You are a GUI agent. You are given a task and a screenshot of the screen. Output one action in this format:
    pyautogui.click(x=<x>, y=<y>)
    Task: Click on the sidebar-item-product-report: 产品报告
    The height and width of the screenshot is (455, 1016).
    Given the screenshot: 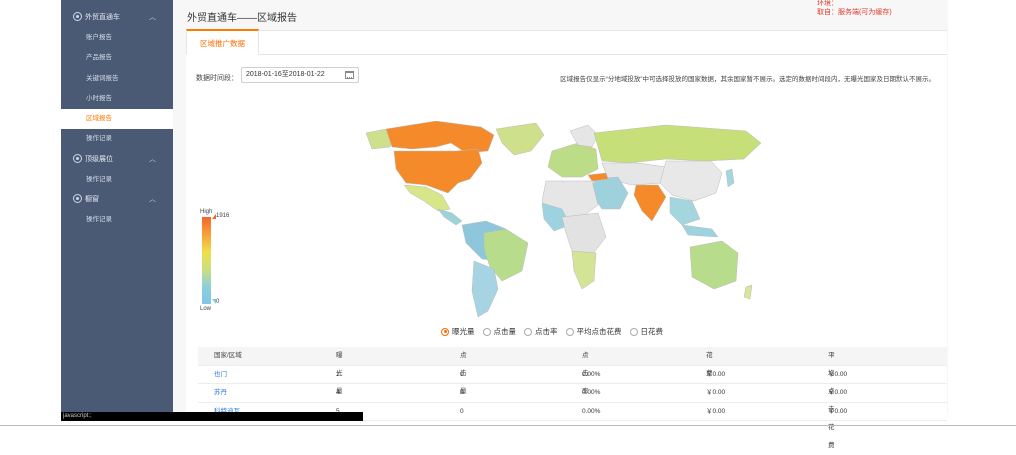 What is the action you would take?
    pyautogui.click(x=117, y=58)
    